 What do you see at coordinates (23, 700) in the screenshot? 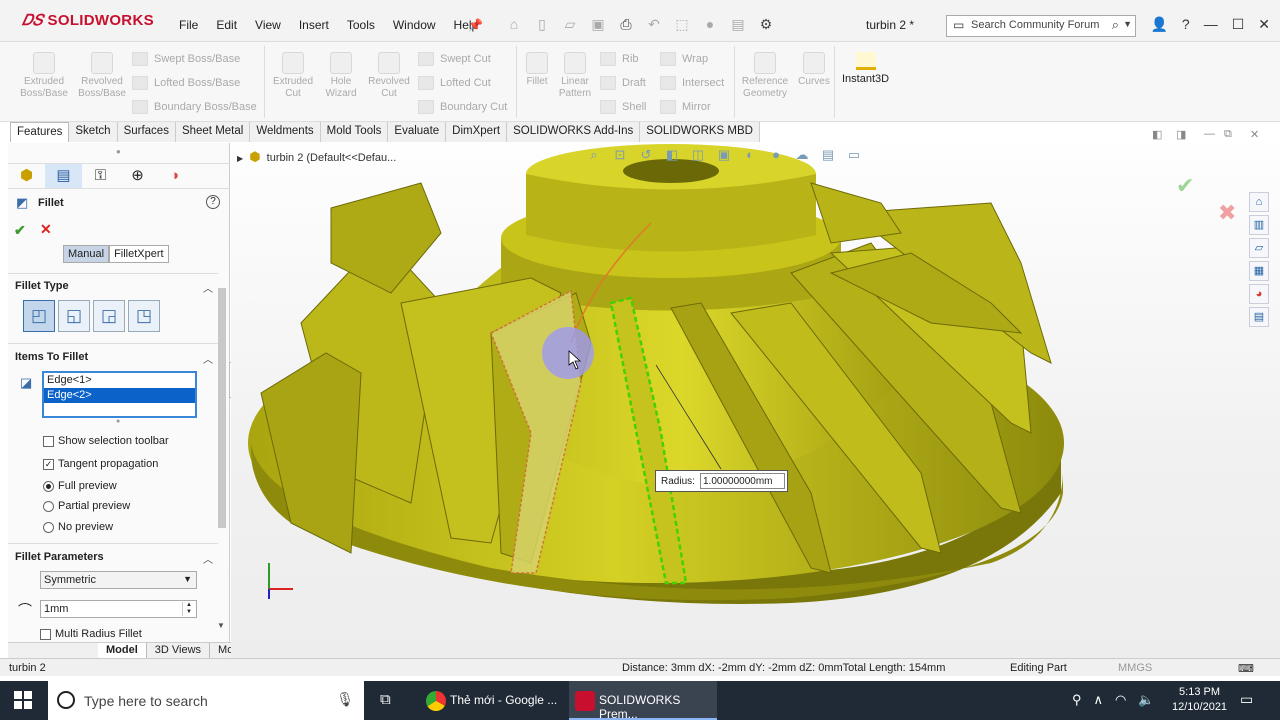
I see `windows-start-icon` at bounding box center [23, 700].